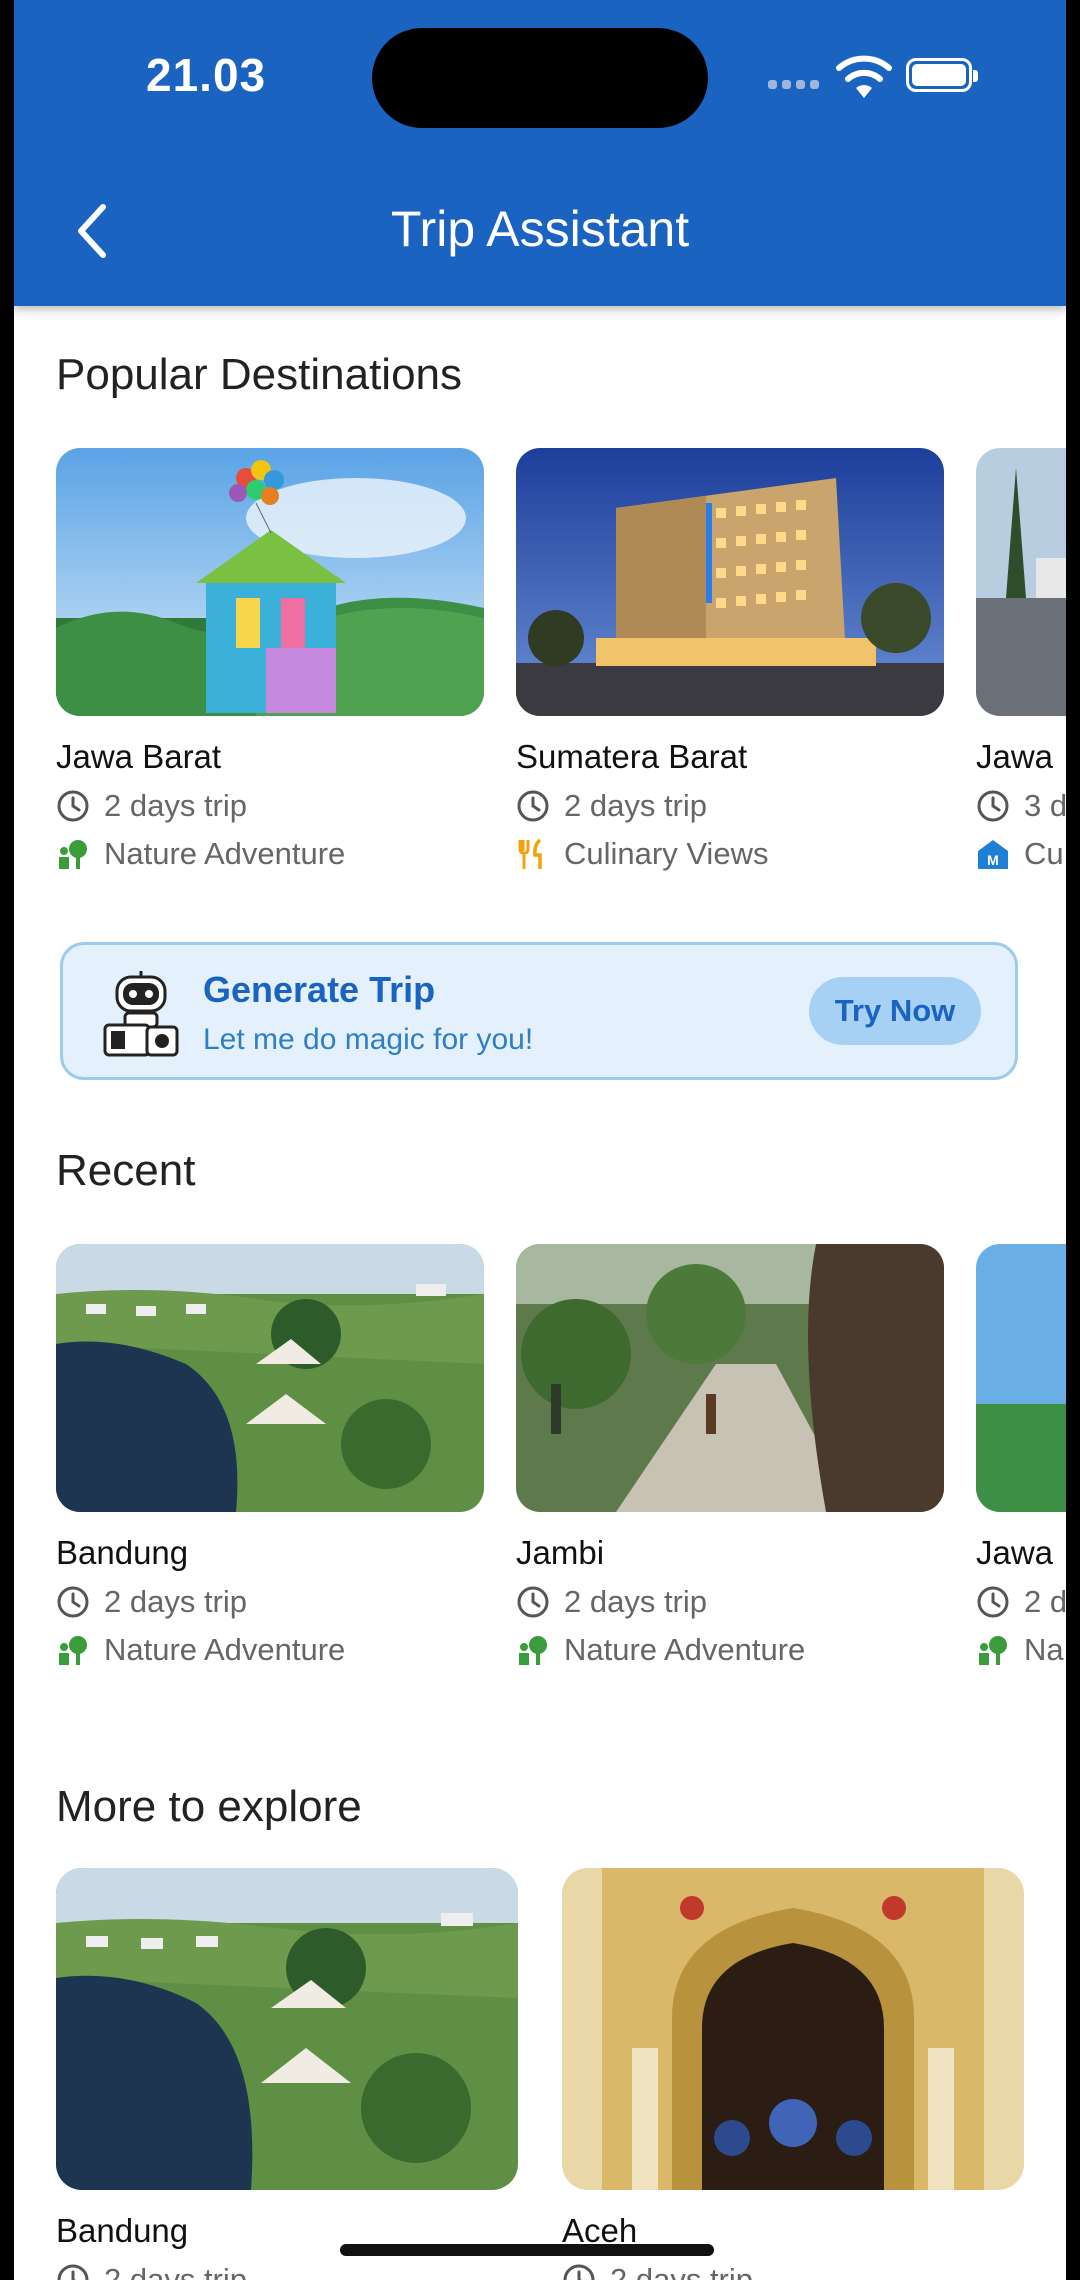 The height and width of the screenshot is (2280, 1080). I want to click on destination-name: Sumatera Barat, so click(632, 756).